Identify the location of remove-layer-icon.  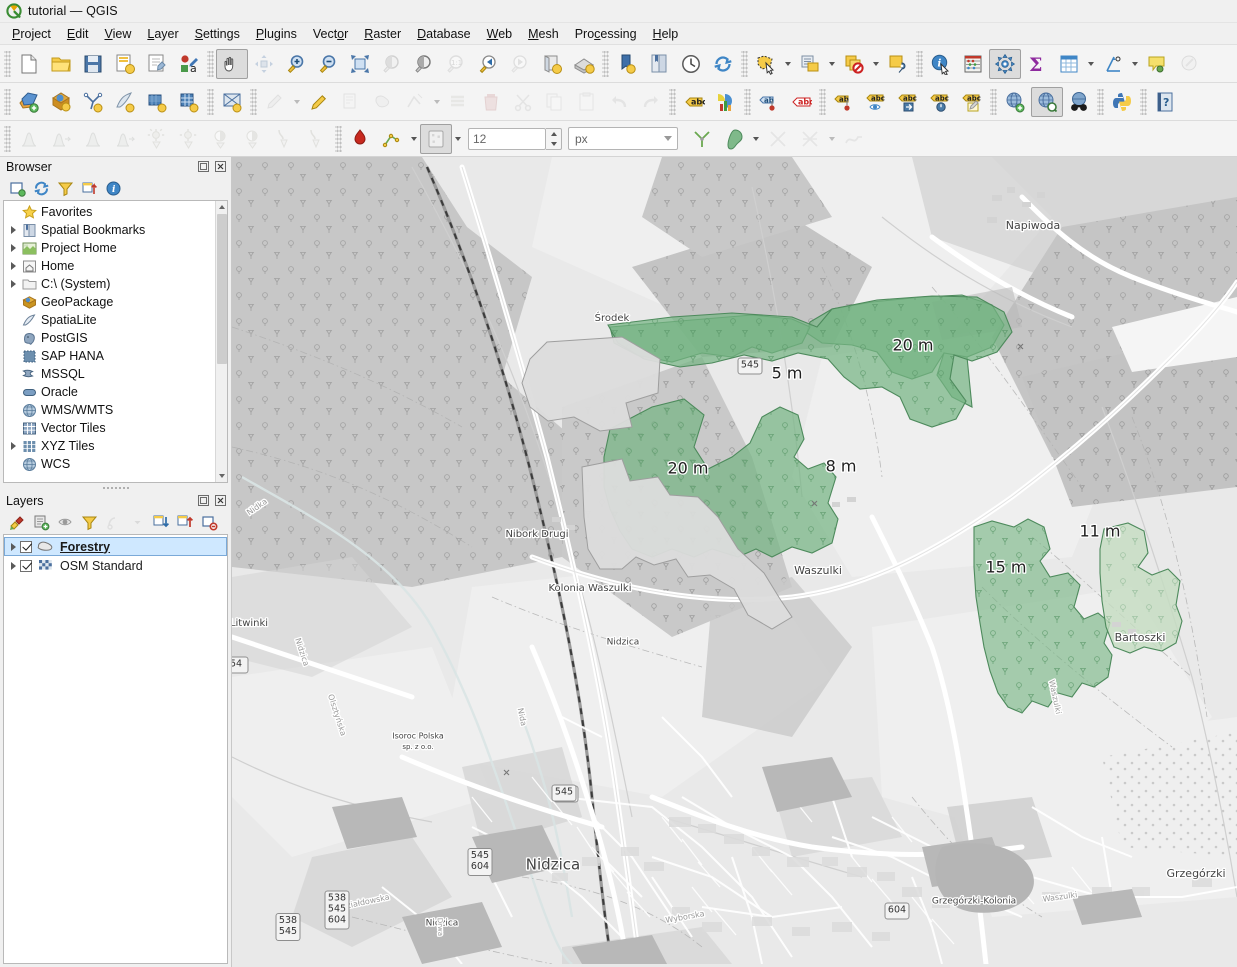
(209, 522).